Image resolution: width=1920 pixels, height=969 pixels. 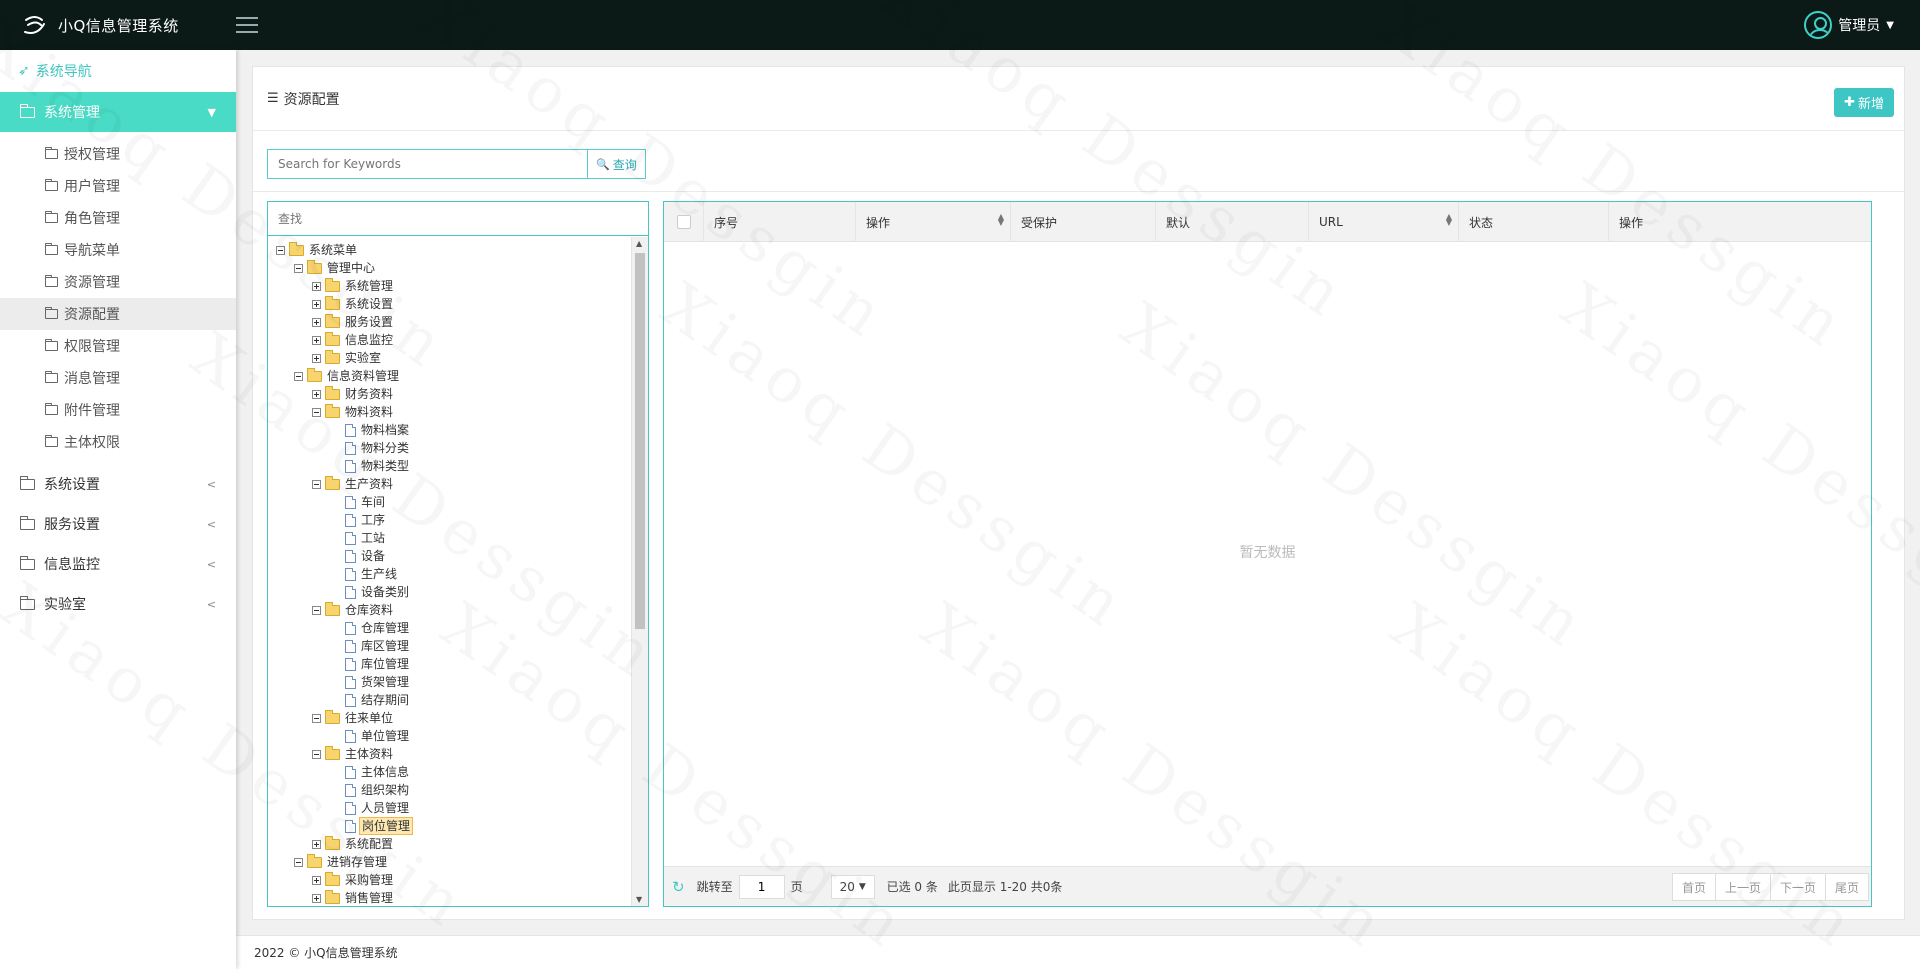 What do you see at coordinates (449, 646) in the screenshot?
I see `tree-node: 库区管理` at bounding box center [449, 646].